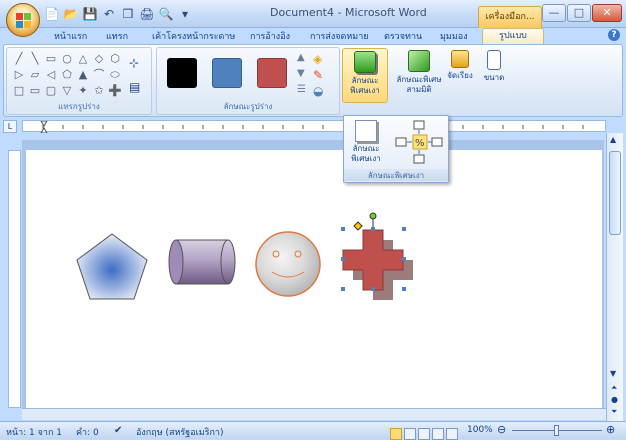 This screenshot has width=626, height=440. Describe the element at coordinates (70, 36) in the screenshot. I see `tab-home: หน้าแรก` at that location.